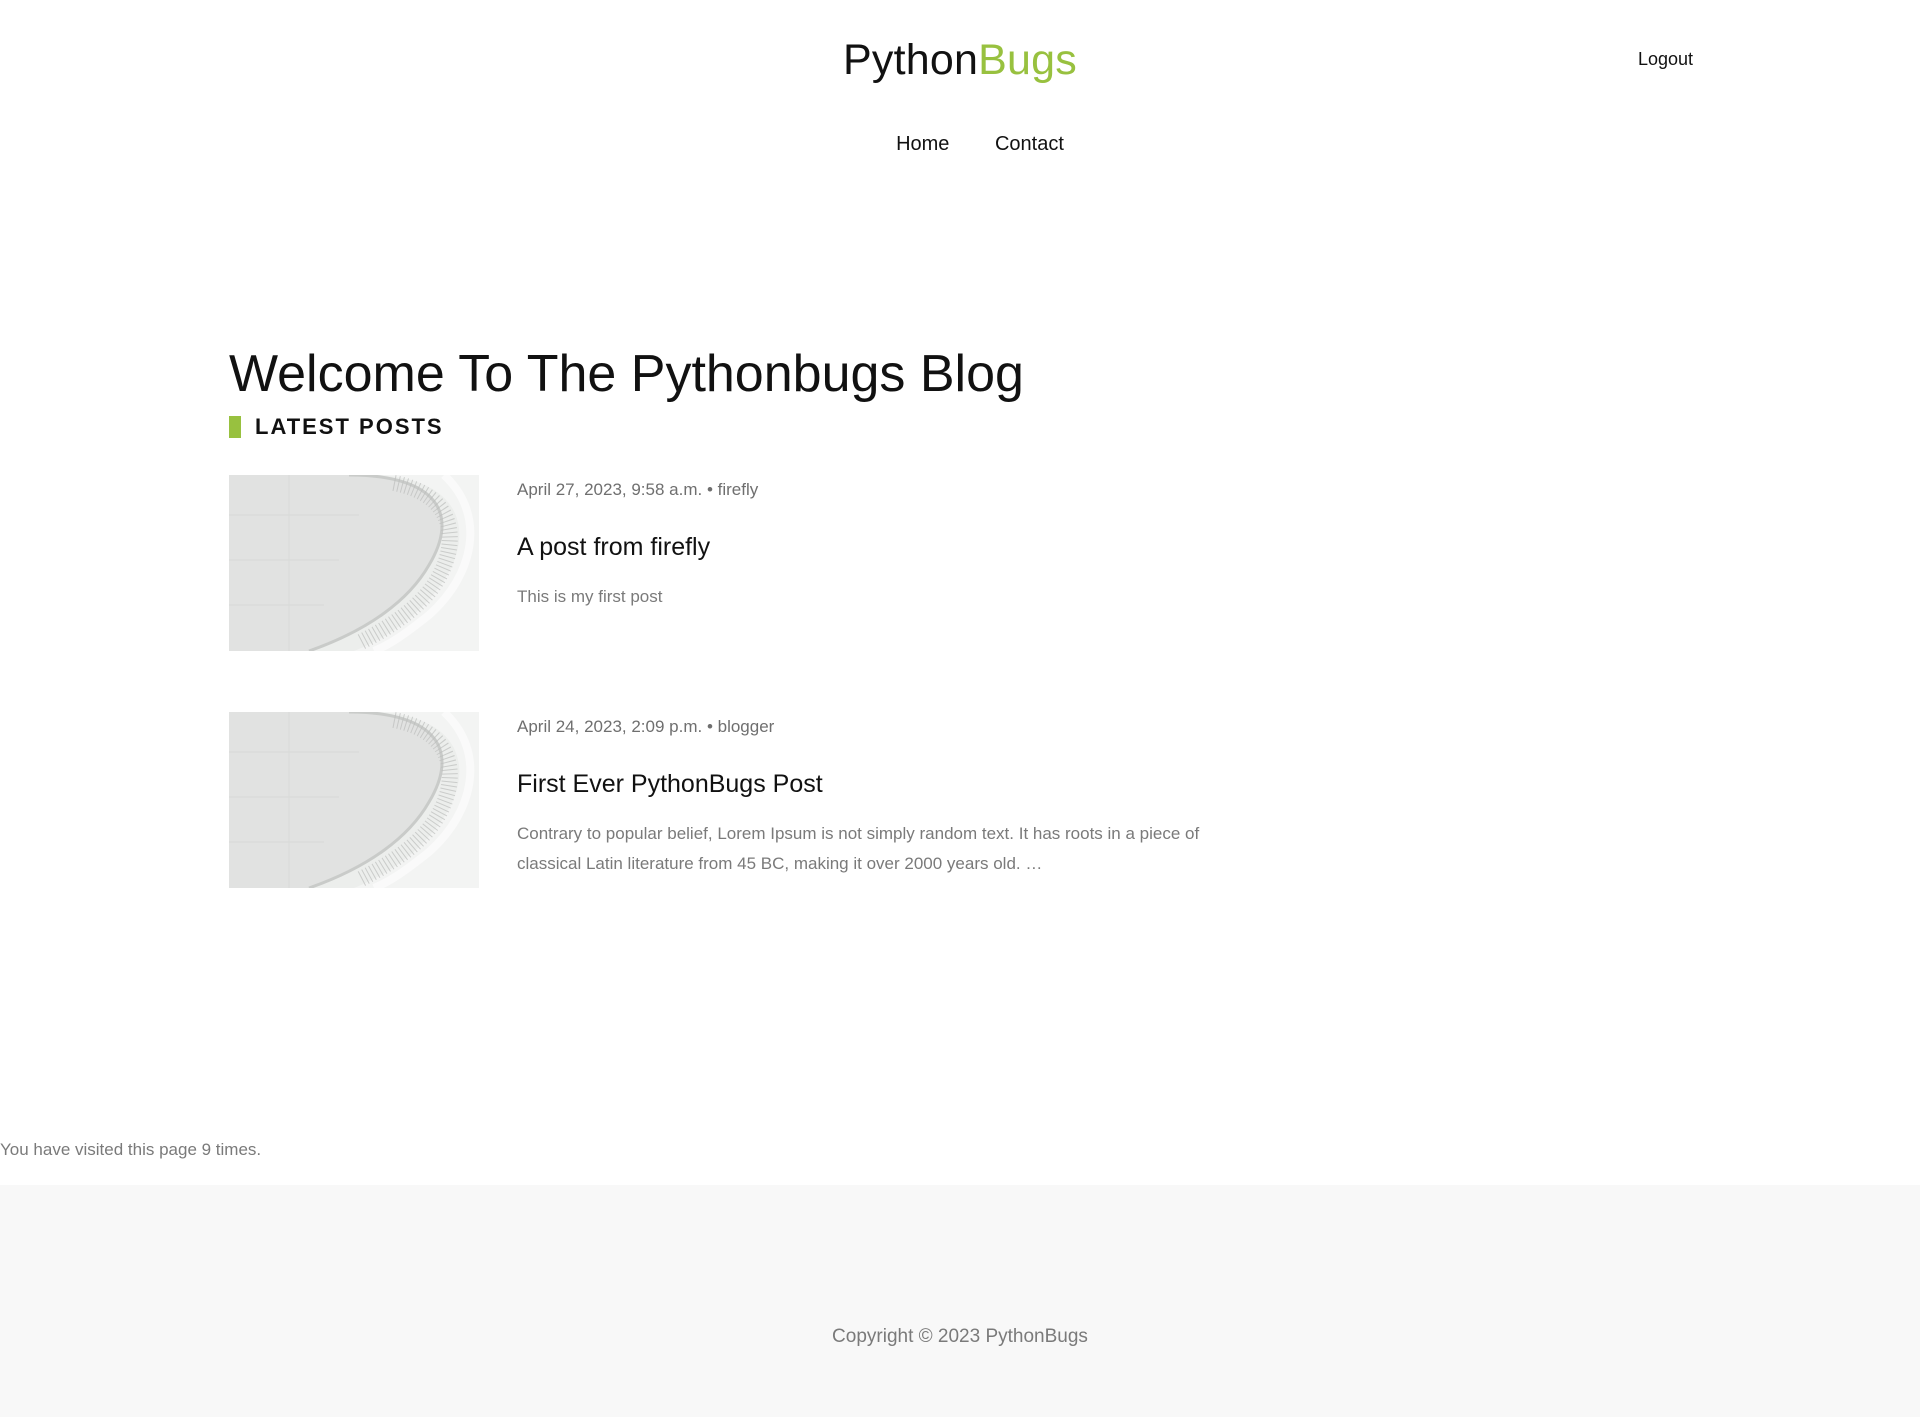  Describe the element at coordinates (646, 726) in the screenshot. I see `post-meta: April 24, 2023, 2:09 p.m. • blogger` at that location.